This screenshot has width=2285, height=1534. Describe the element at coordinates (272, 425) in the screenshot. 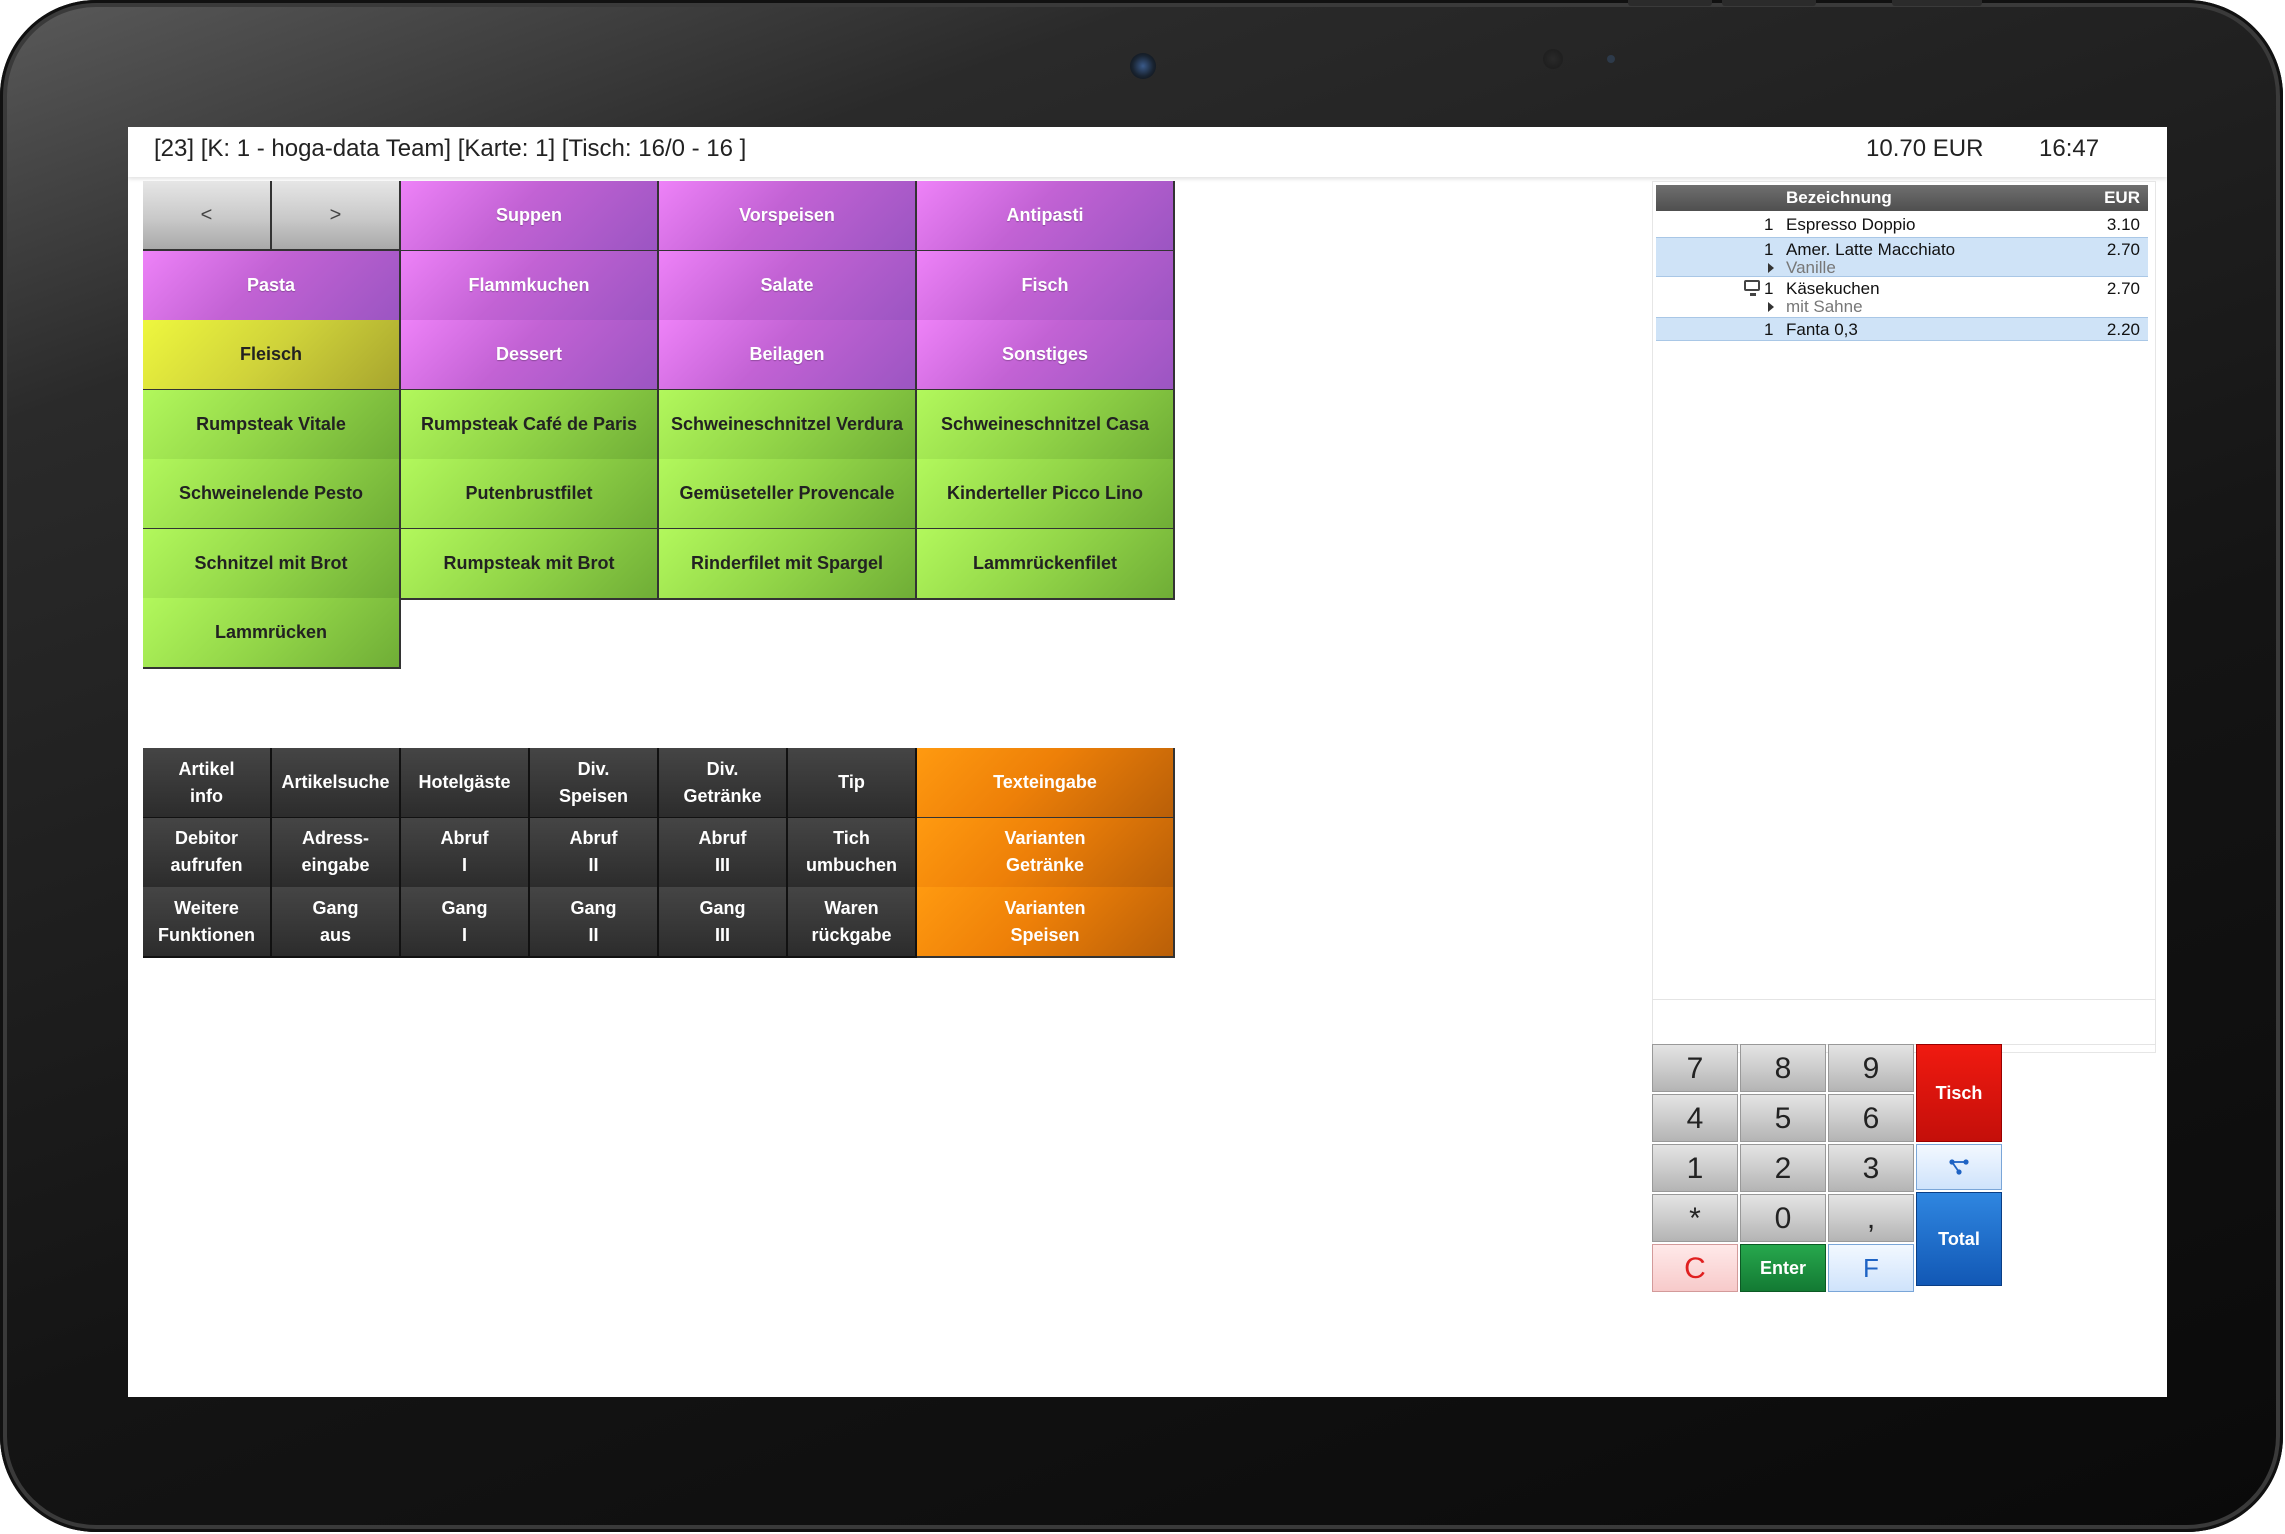

I see `article-rumpsteak-vitale-button: Rumpsteak Vitale` at that location.